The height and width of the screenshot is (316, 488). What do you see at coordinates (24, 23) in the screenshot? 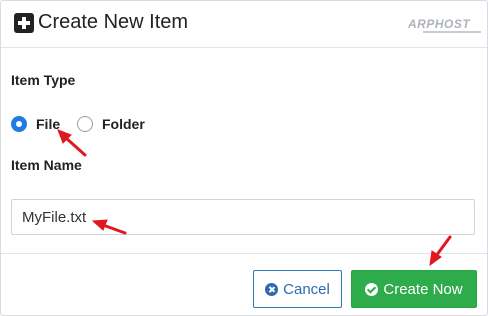
I see `plus-square-icon` at bounding box center [24, 23].